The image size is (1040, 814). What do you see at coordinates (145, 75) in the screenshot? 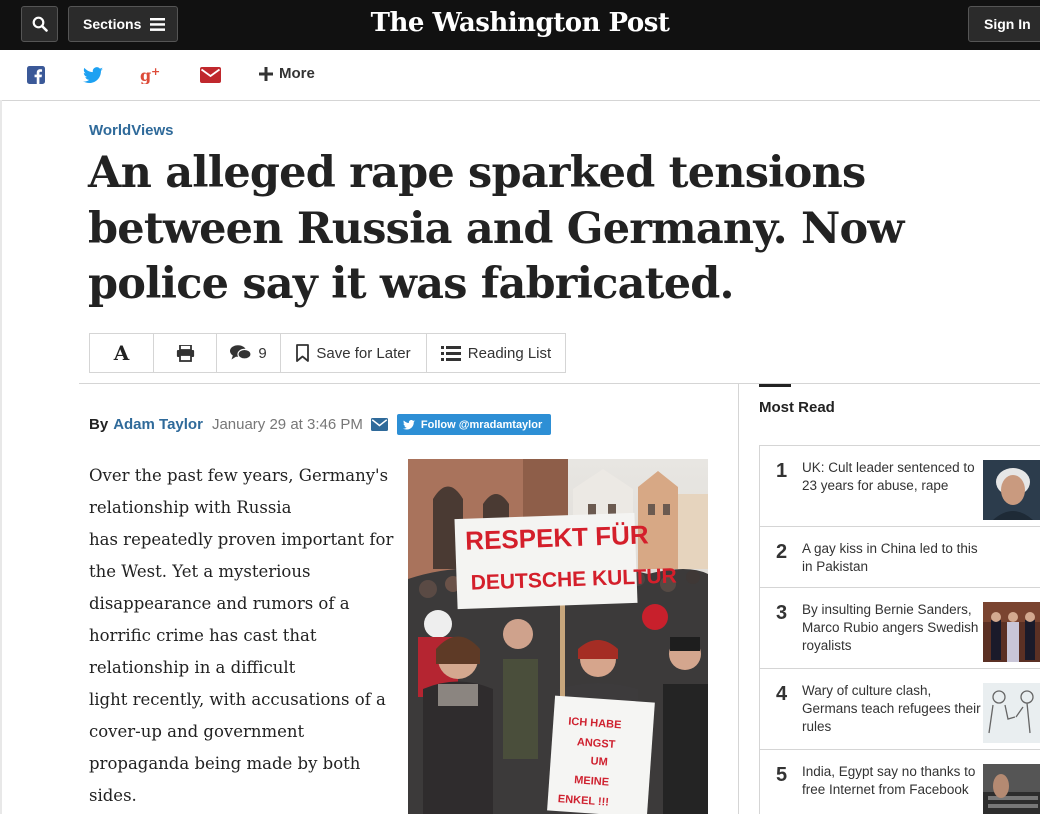
I see `svg-text: g` at bounding box center [145, 75].